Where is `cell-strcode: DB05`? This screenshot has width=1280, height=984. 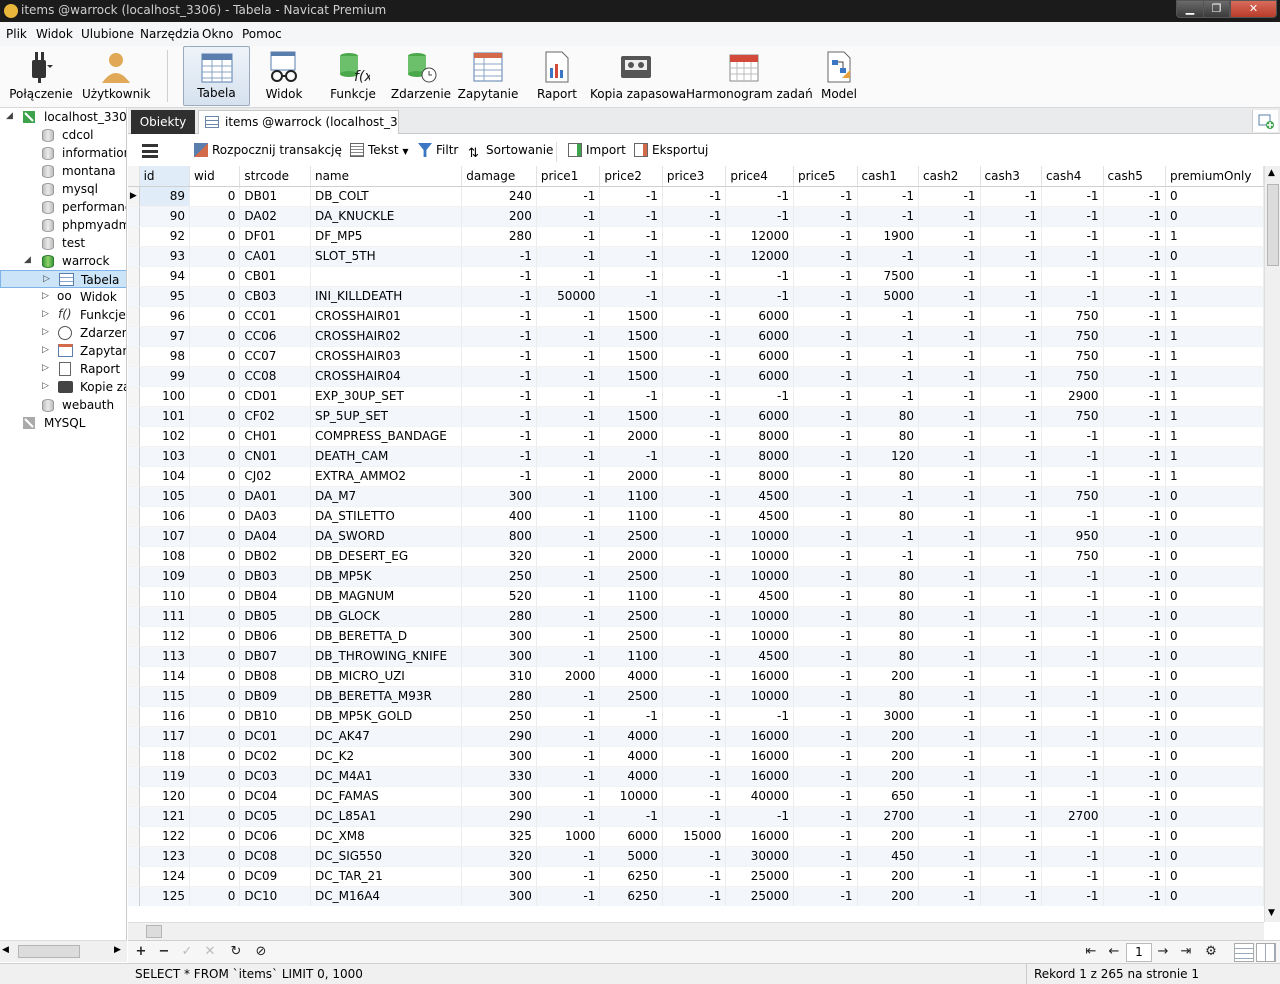 cell-strcode: DB05 is located at coordinates (275, 616).